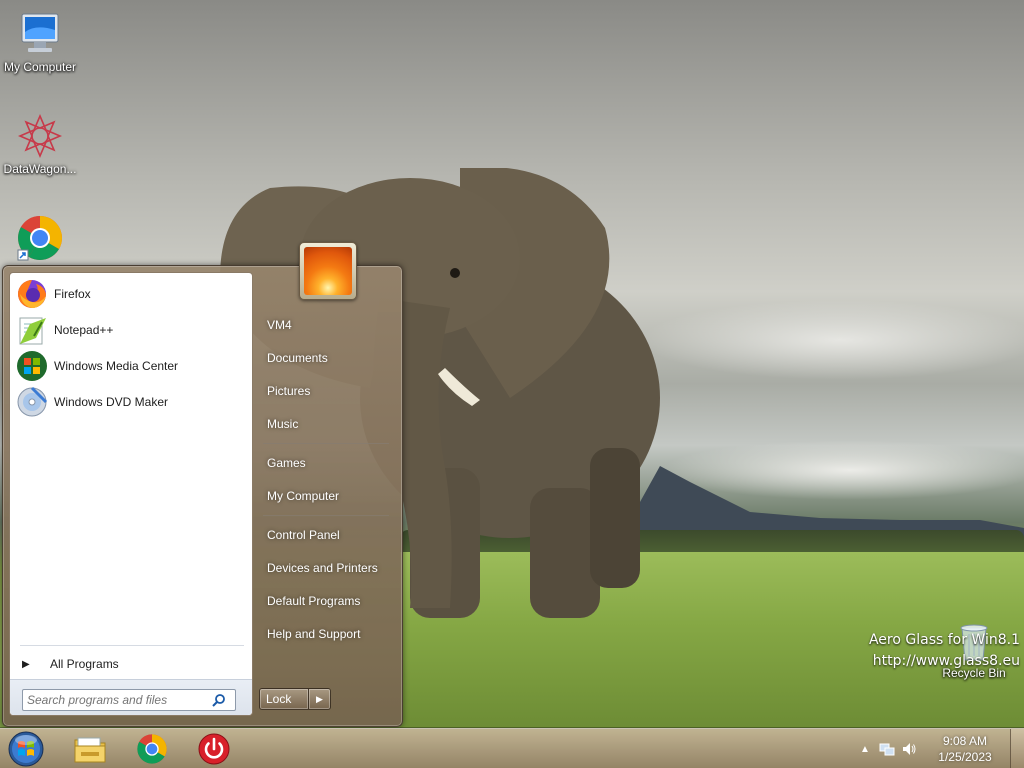 This screenshot has width=1024, height=768. Describe the element at coordinates (832, 340) in the screenshot. I see `wallpaper-cloud` at that location.